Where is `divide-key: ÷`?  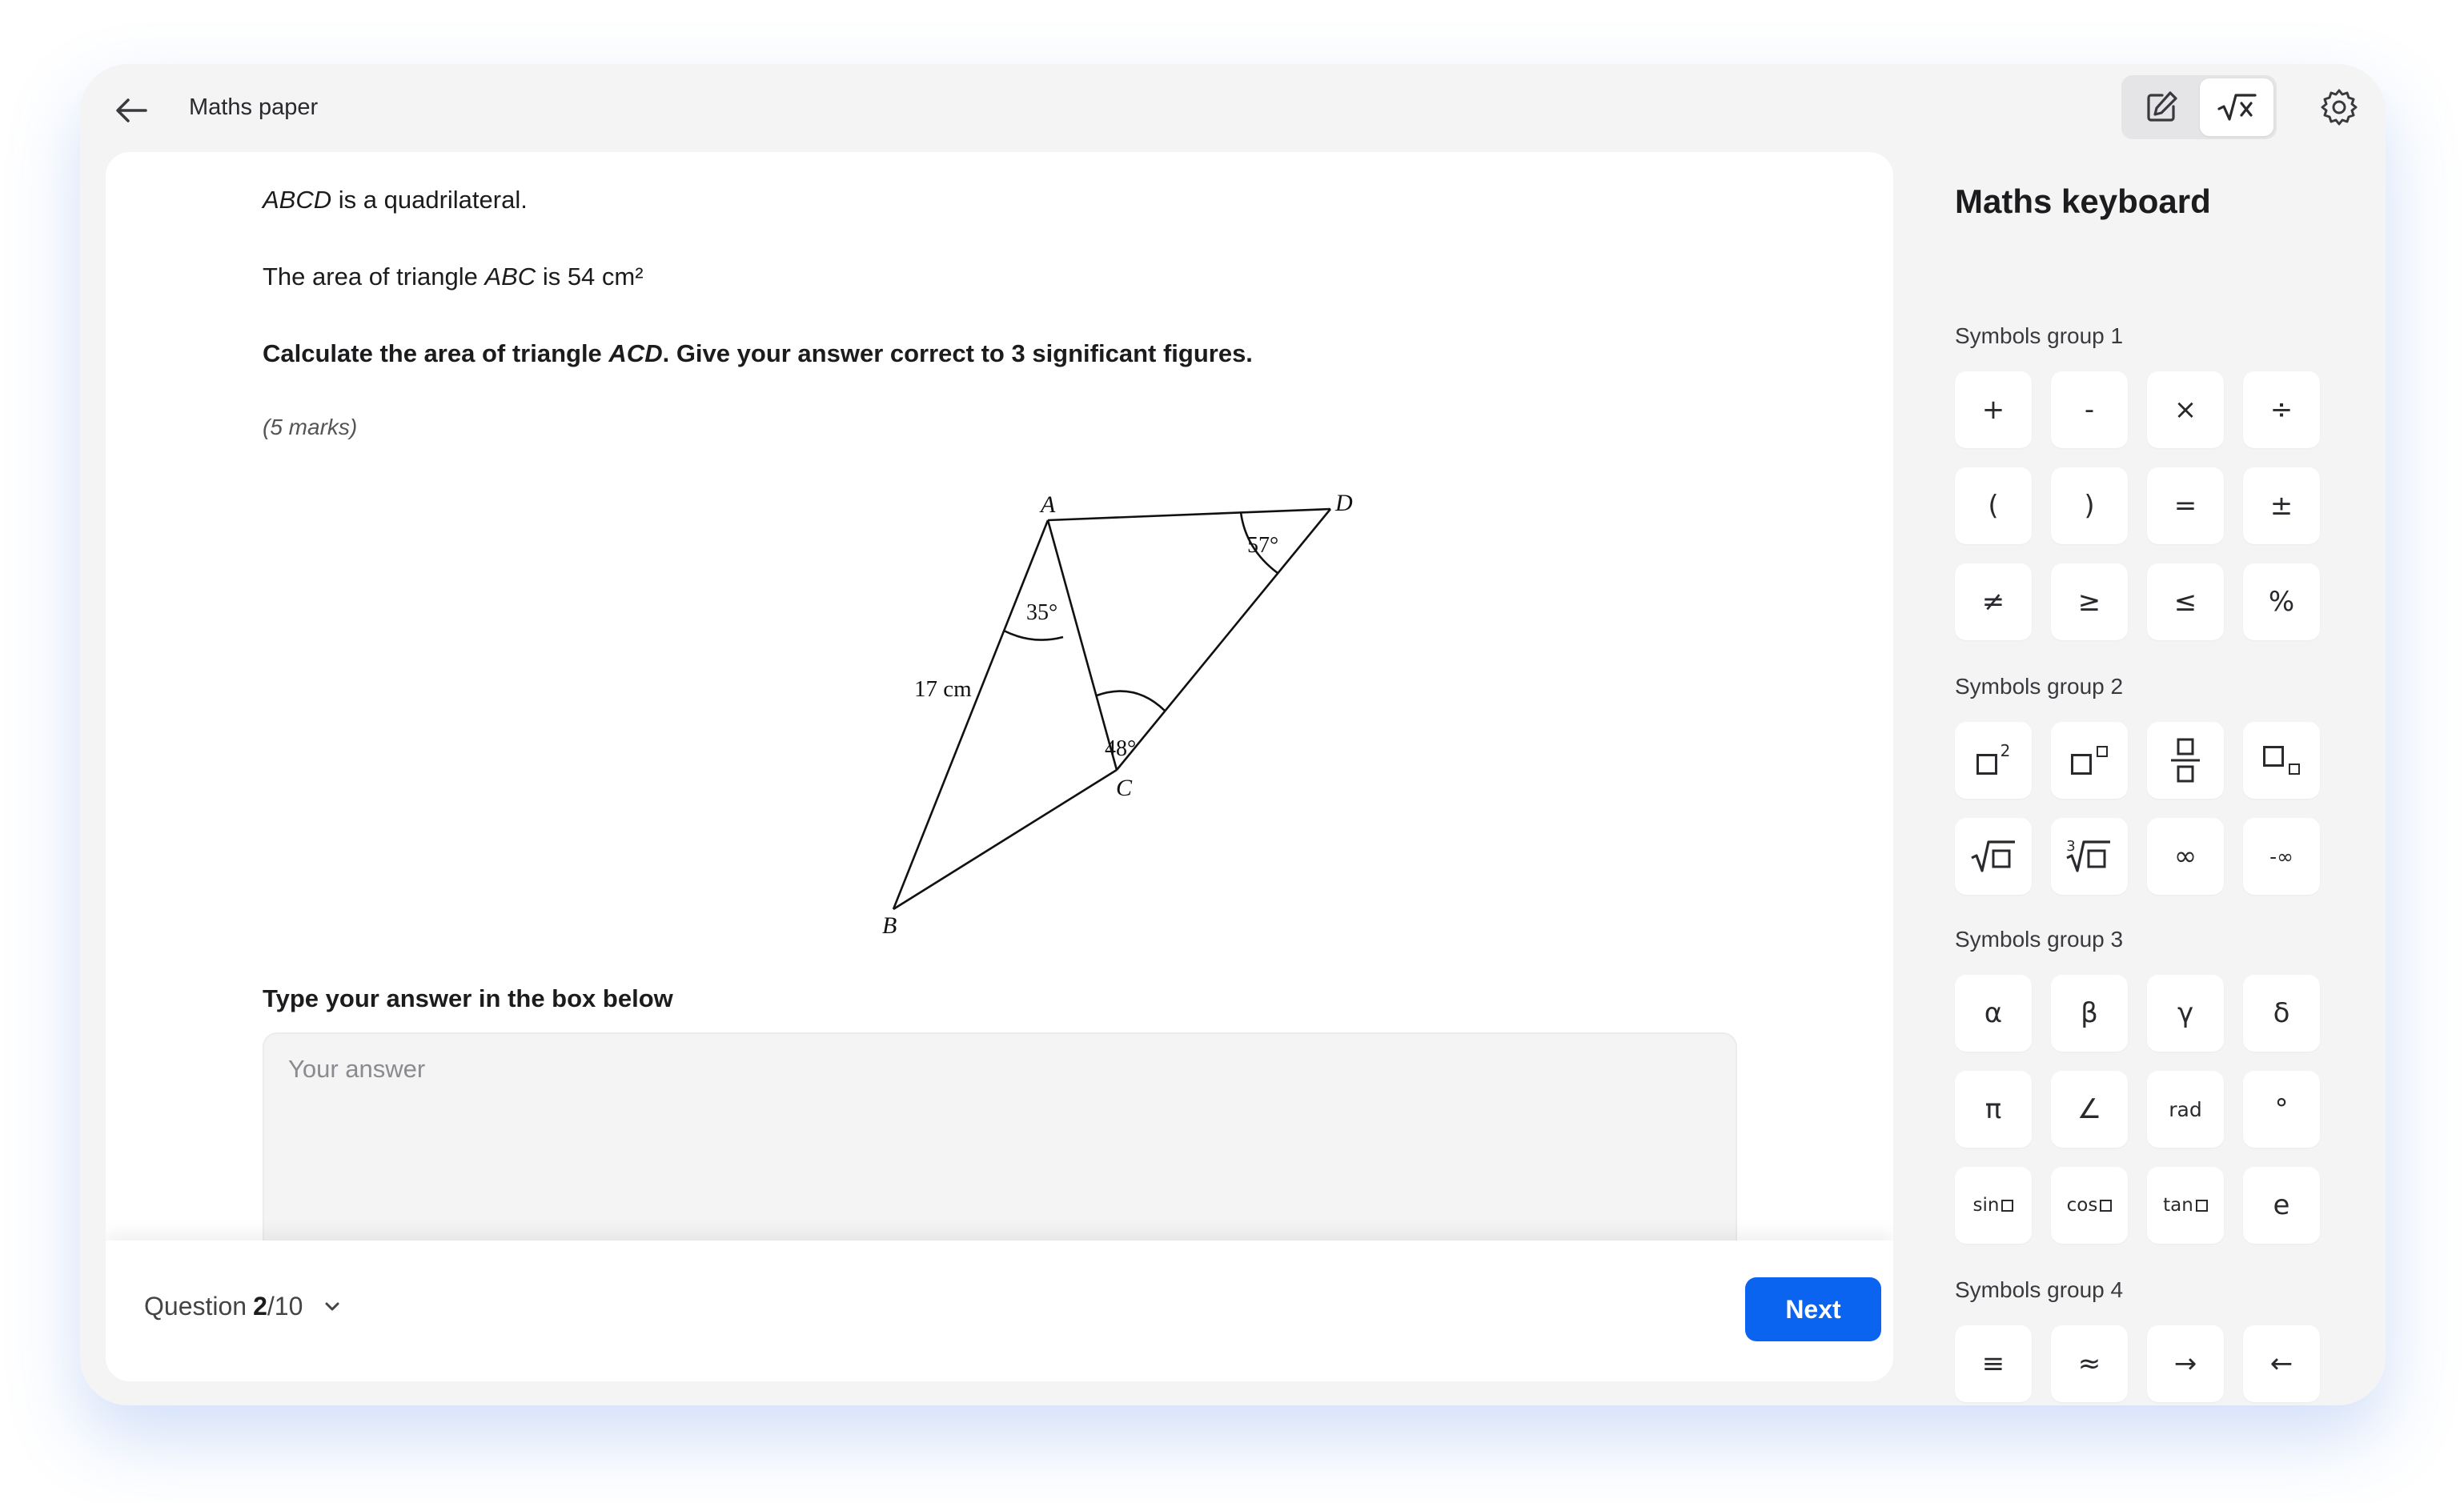 divide-key: ÷ is located at coordinates (2281, 409).